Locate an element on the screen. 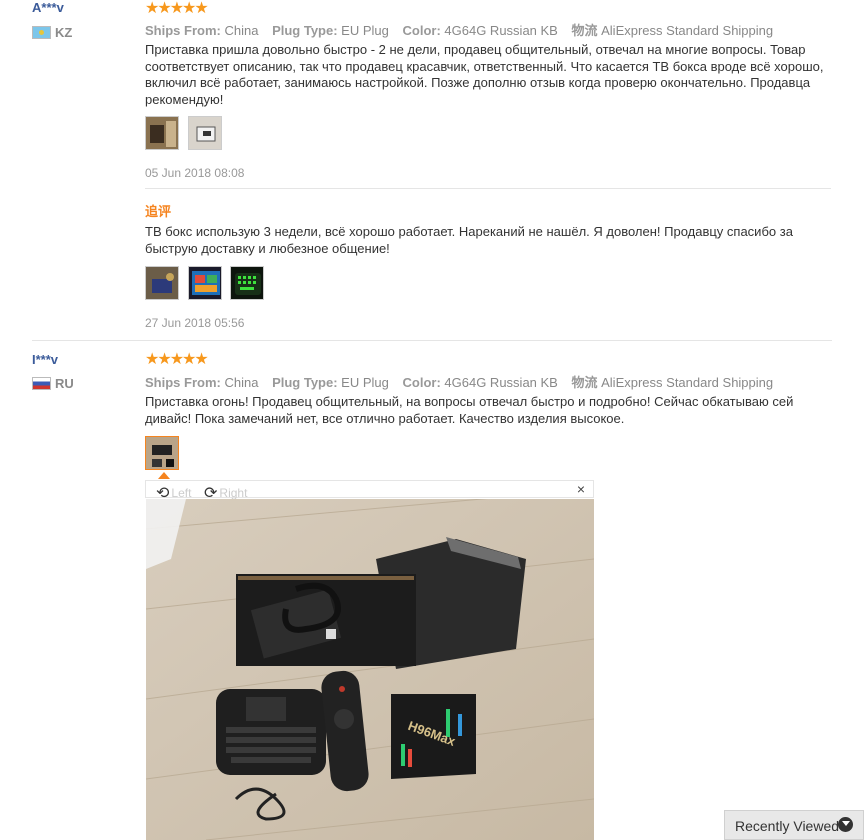 The width and height of the screenshot is (868, 840). rotate-left-label: Left is located at coordinates (181, 493).